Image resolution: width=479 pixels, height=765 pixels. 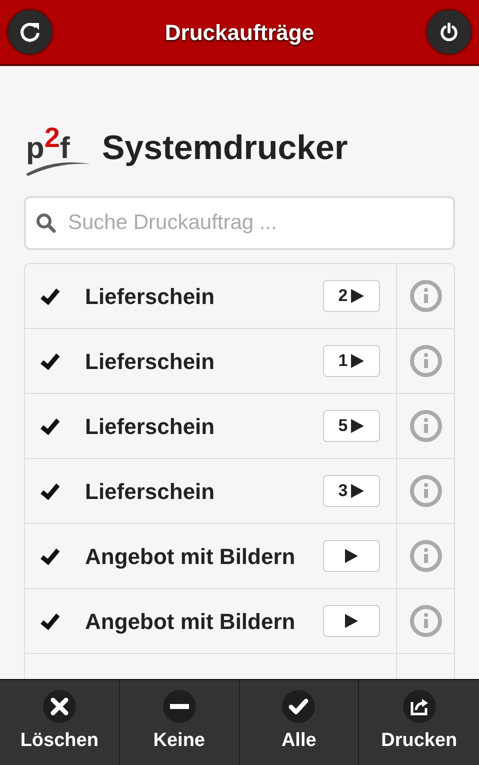 I want to click on play-button: 3, so click(x=351, y=491).